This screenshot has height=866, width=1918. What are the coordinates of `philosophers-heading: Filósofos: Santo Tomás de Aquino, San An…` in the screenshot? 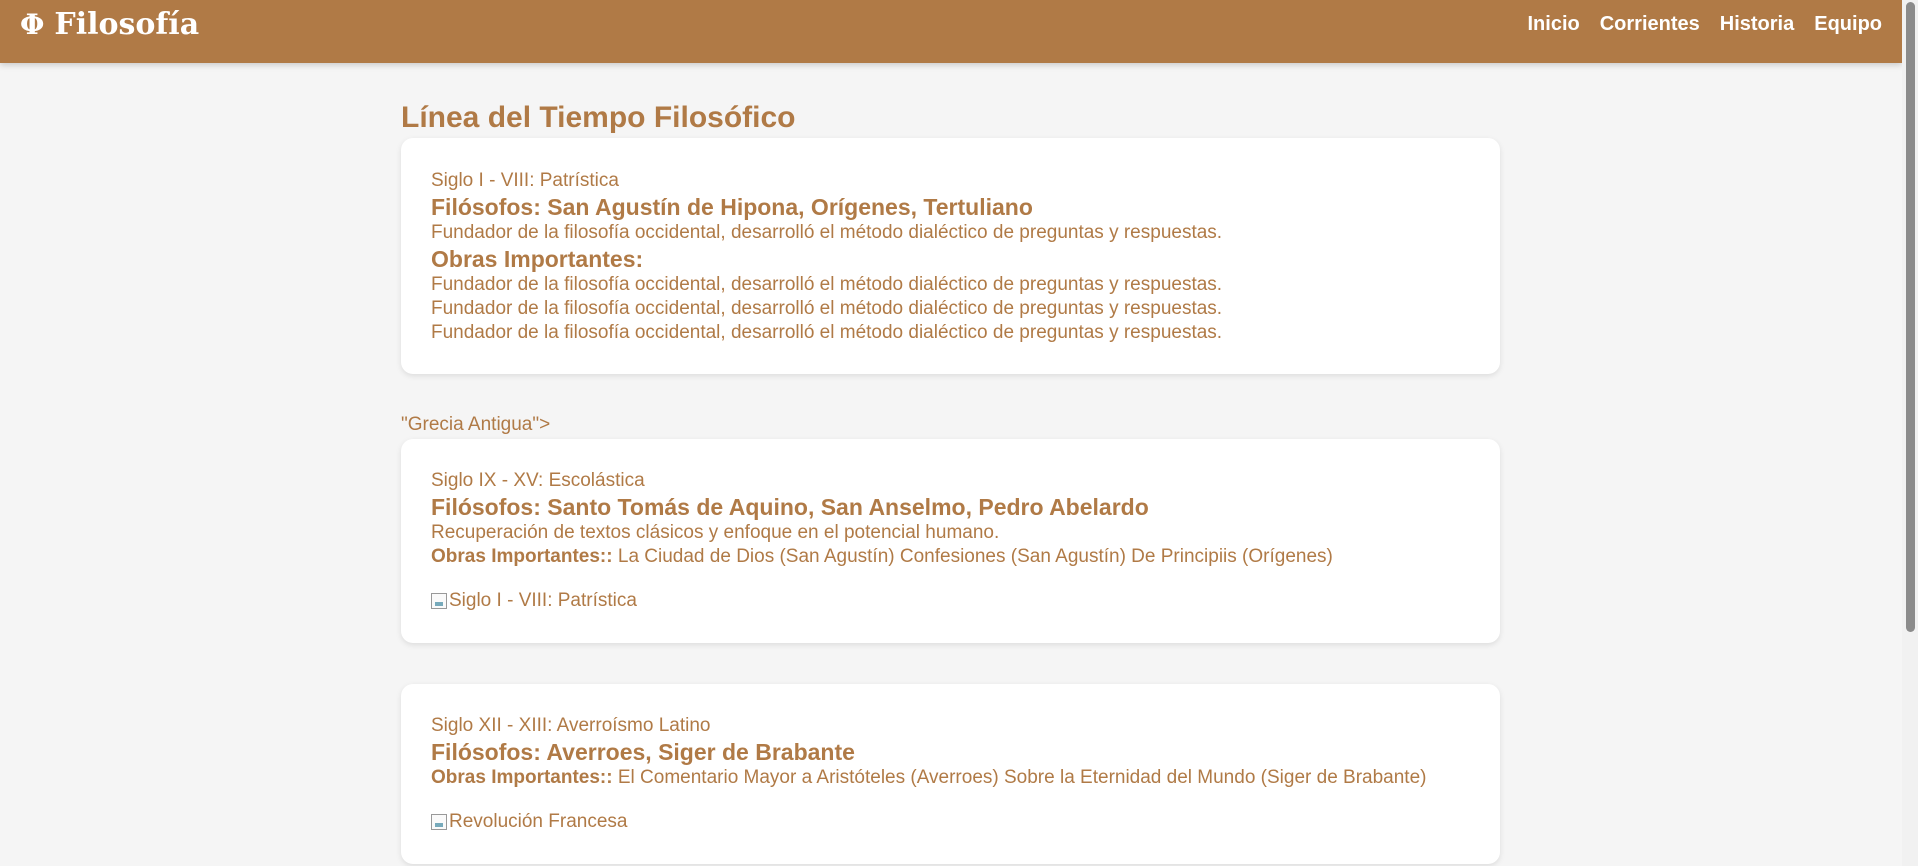 It's located at (790, 507).